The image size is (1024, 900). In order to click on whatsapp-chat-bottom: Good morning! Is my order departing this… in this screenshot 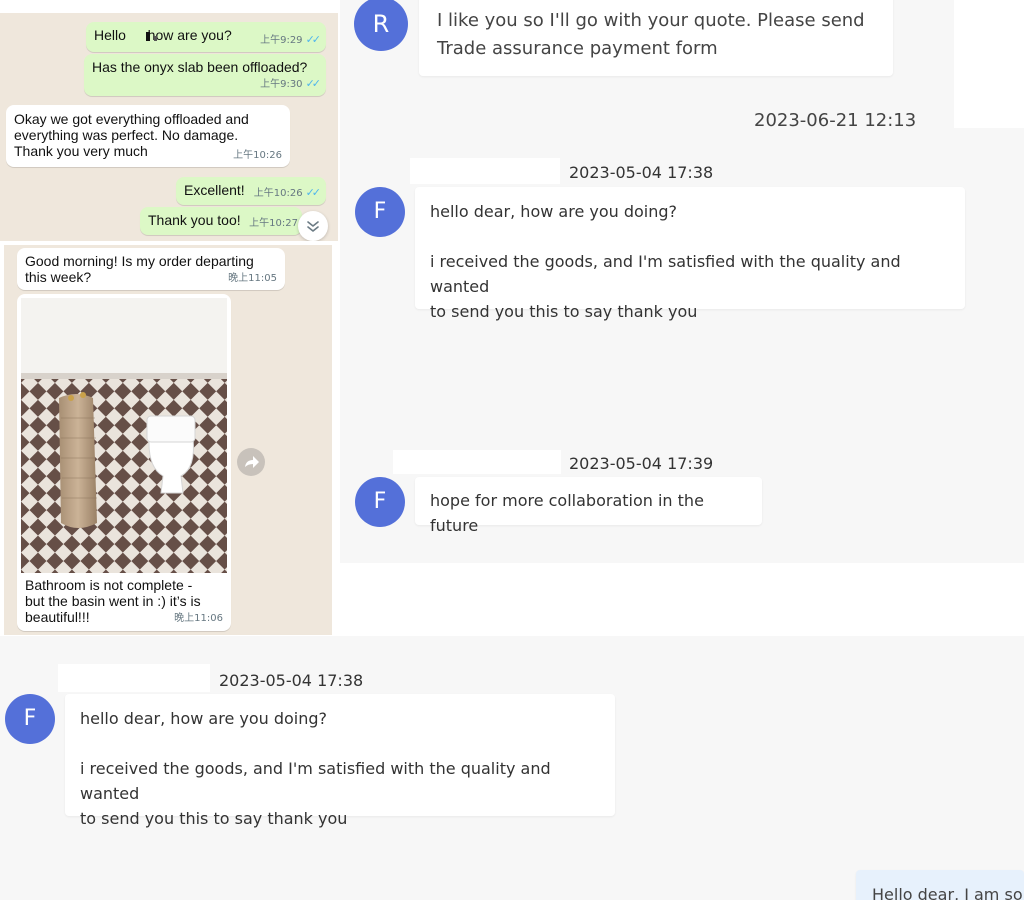, I will do `click(168, 440)`.